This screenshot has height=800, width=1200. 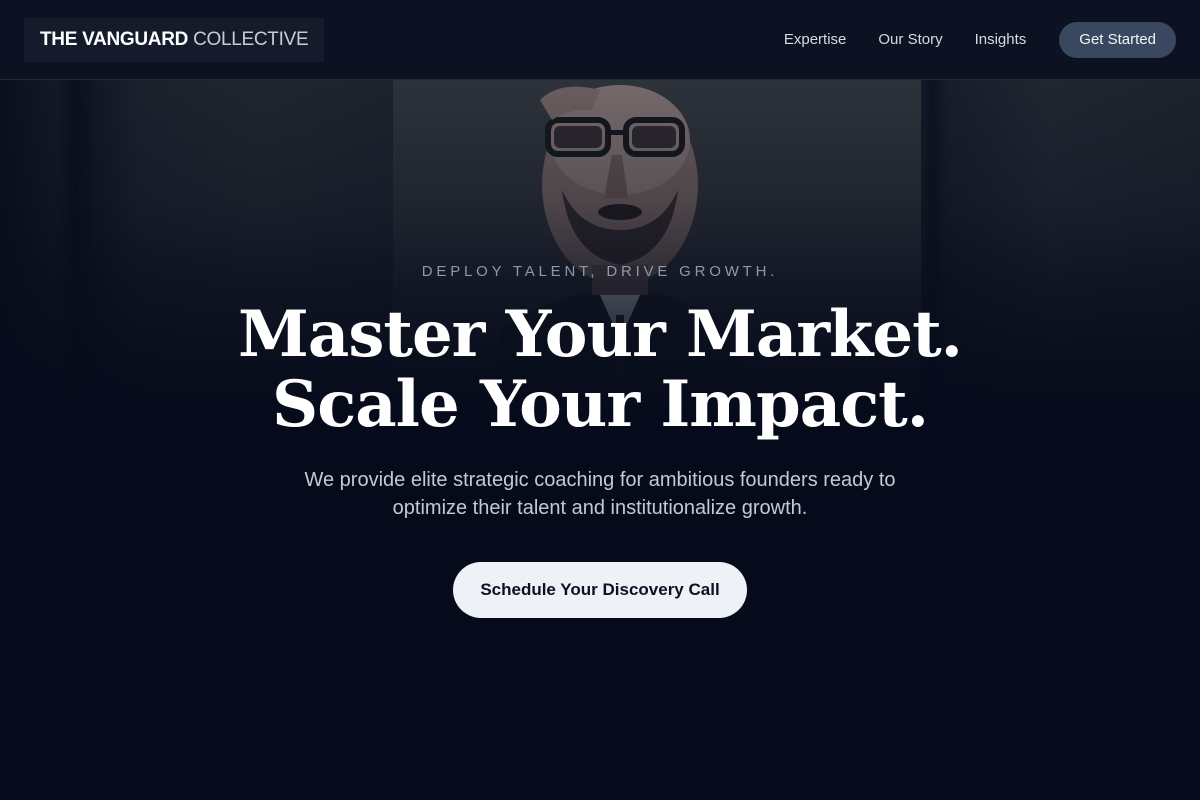 What do you see at coordinates (600, 271) in the screenshot?
I see `hero-eyebrow: DEPLOY TALENT, DRIVE GROWTH.` at bounding box center [600, 271].